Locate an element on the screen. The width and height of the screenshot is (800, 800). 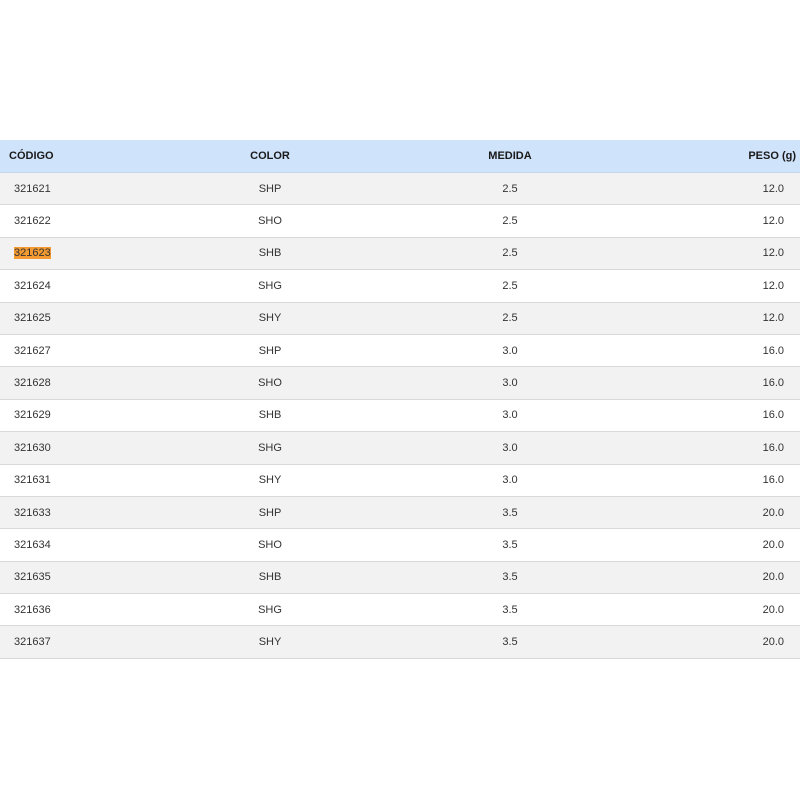
table-row: 321625 SHY 2.5 12.0 is located at coordinates (400, 318).